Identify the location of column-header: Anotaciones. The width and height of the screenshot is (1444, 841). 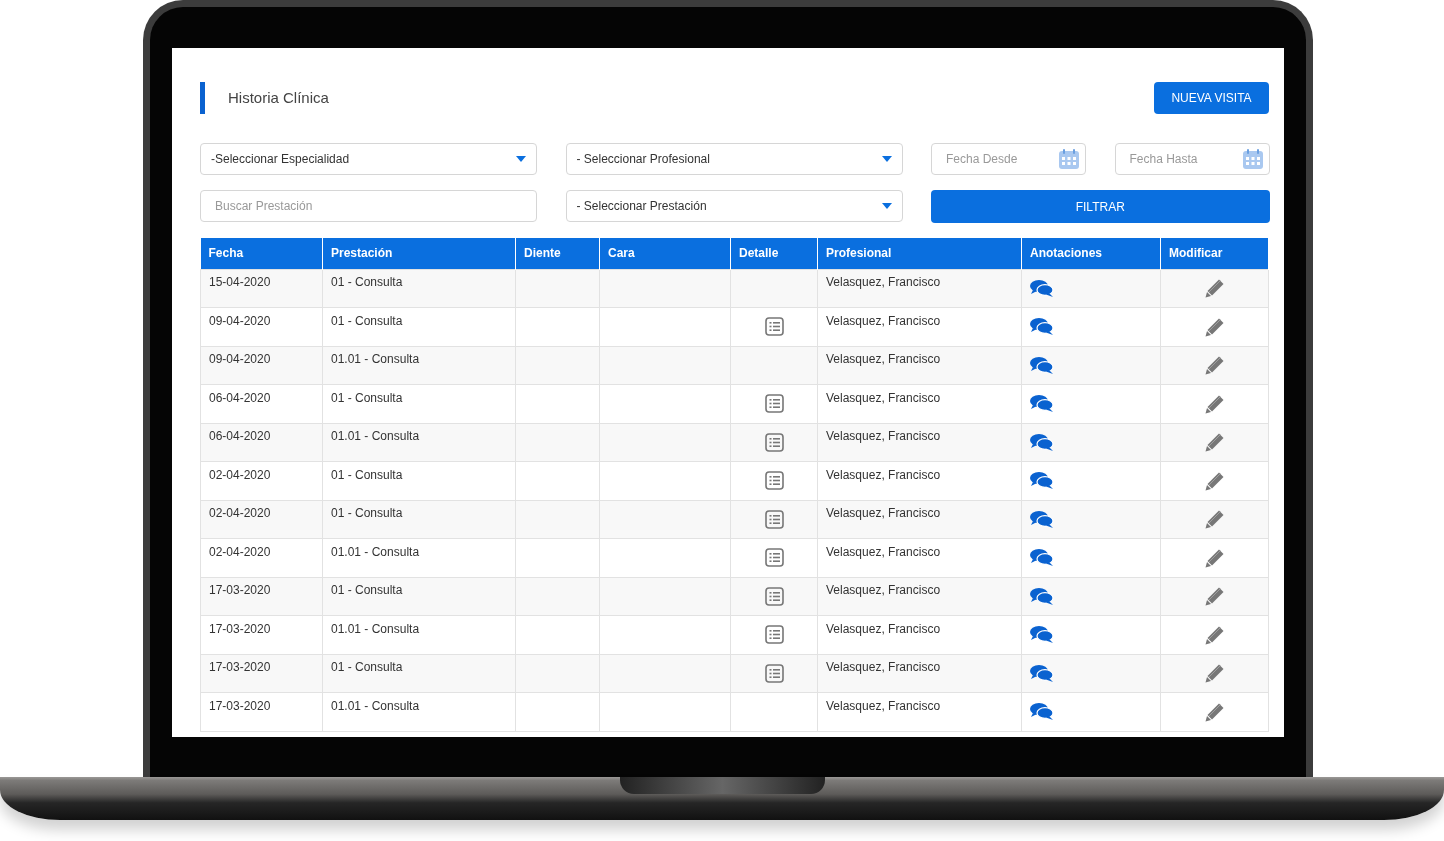
(1091, 253).